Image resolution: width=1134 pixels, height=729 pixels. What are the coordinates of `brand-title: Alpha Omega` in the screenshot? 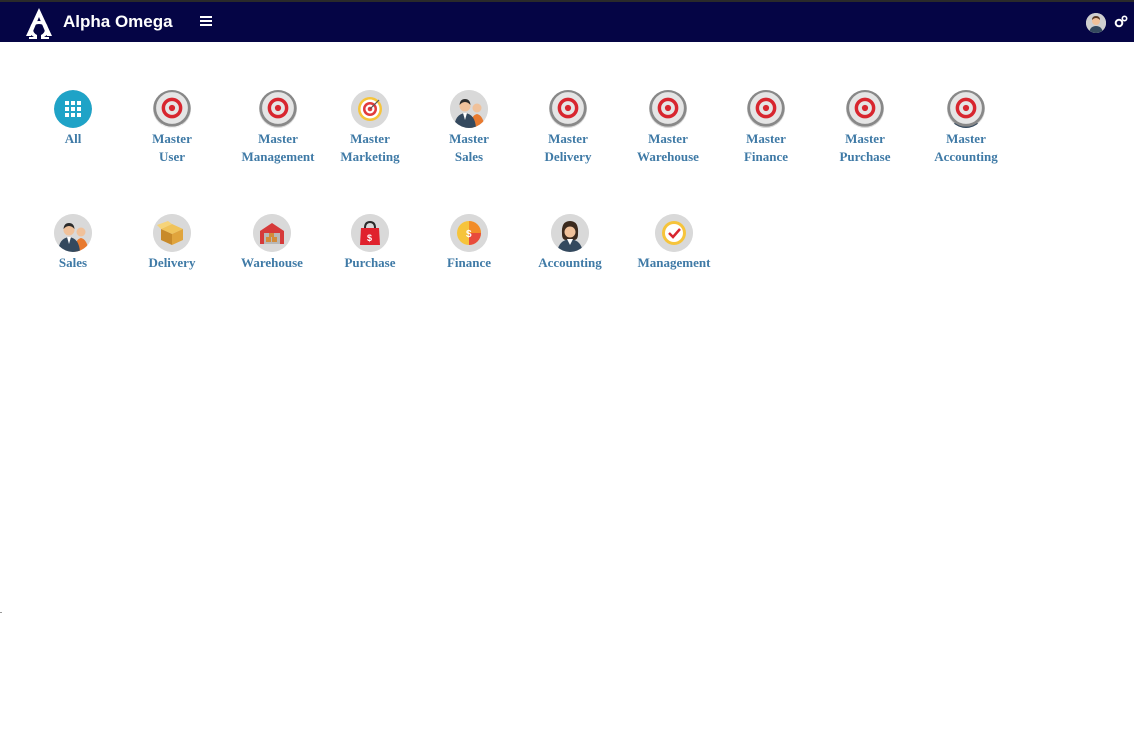 It's located at (118, 22).